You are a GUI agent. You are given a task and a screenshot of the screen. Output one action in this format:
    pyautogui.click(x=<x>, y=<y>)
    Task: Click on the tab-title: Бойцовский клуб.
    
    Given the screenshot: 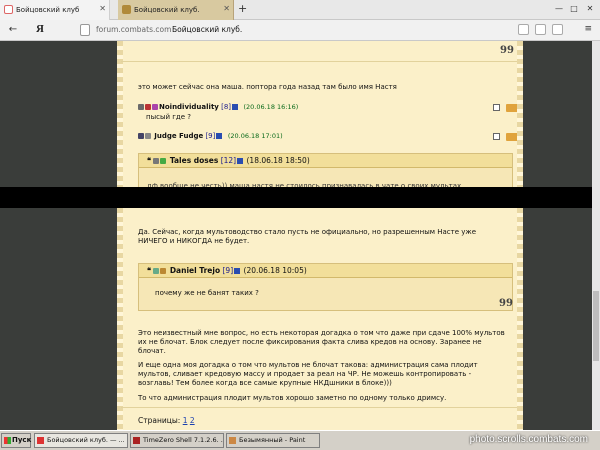 What is the action you would take?
    pyautogui.click(x=167, y=10)
    